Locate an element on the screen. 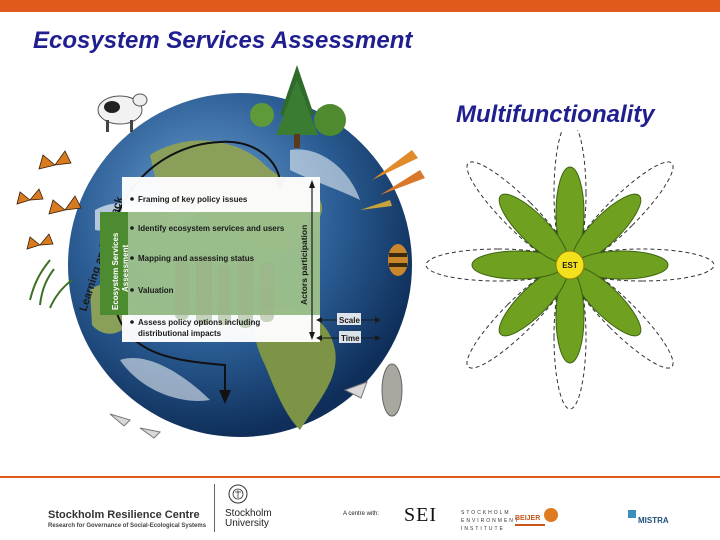  beijer-logo-icon: BEIJER is located at coordinates (536, 517).